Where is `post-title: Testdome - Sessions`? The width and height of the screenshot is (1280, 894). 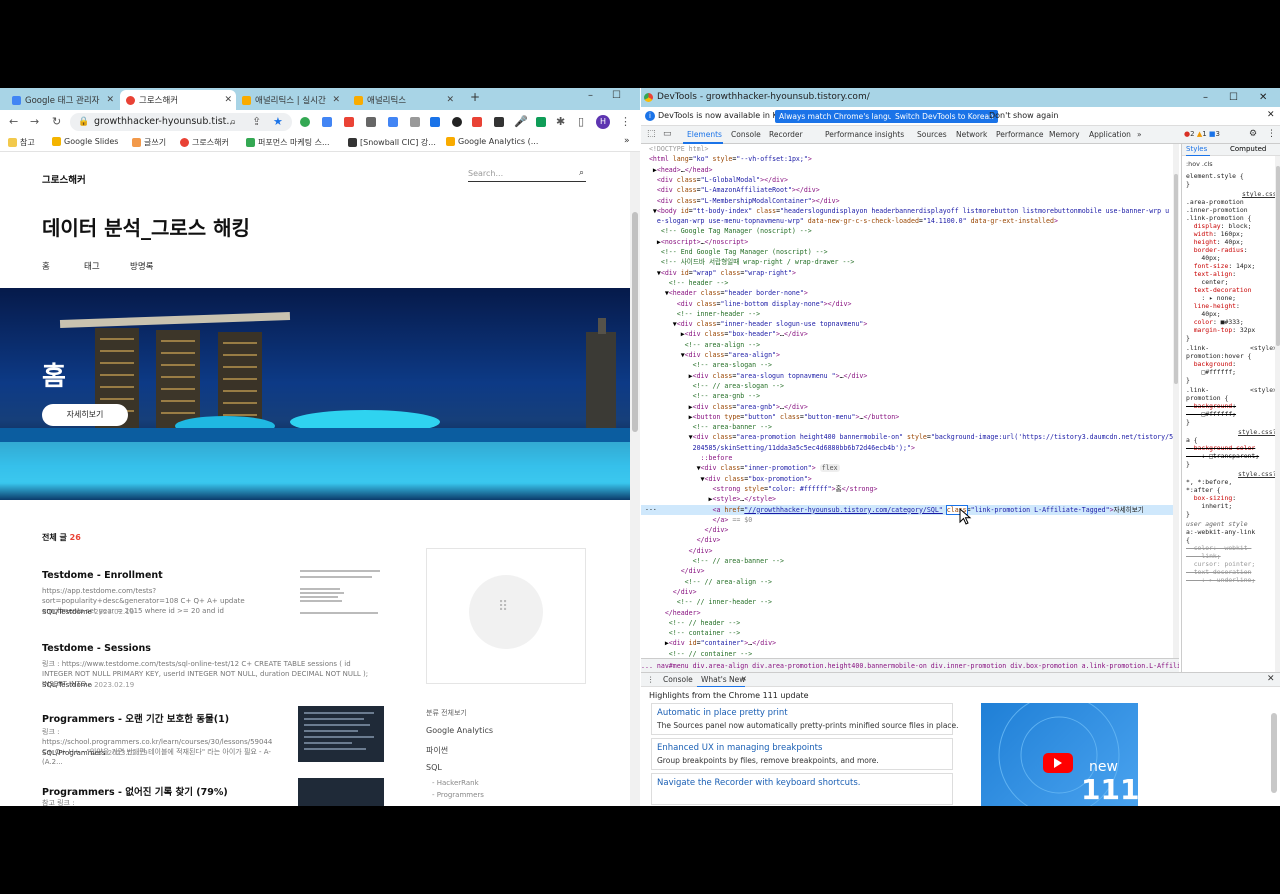 post-title: Testdome - Sessions is located at coordinates (96, 648).